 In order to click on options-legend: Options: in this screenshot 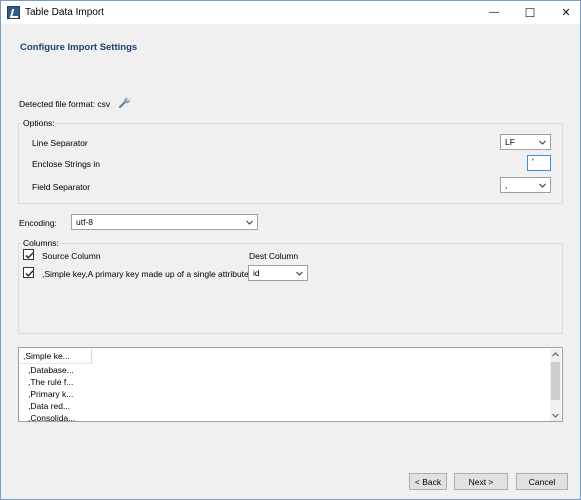, I will do `click(39, 123)`.